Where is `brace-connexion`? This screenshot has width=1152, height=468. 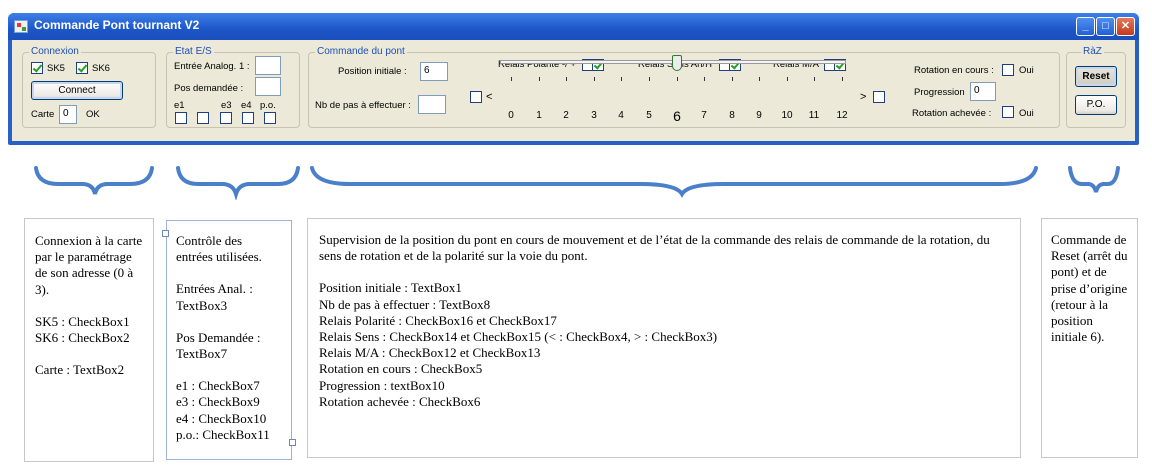 brace-connexion is located at coordinates (94, 180).